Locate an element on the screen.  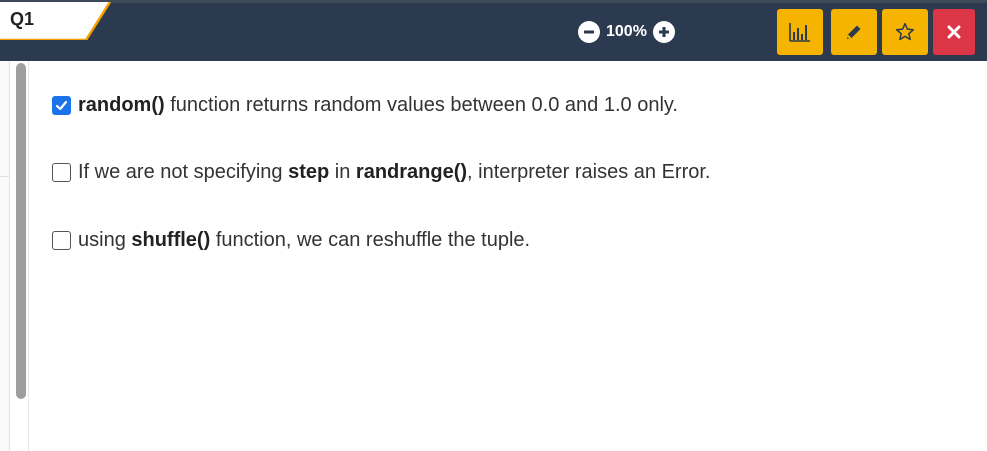
edit-button is located at coordinates (854, 32).